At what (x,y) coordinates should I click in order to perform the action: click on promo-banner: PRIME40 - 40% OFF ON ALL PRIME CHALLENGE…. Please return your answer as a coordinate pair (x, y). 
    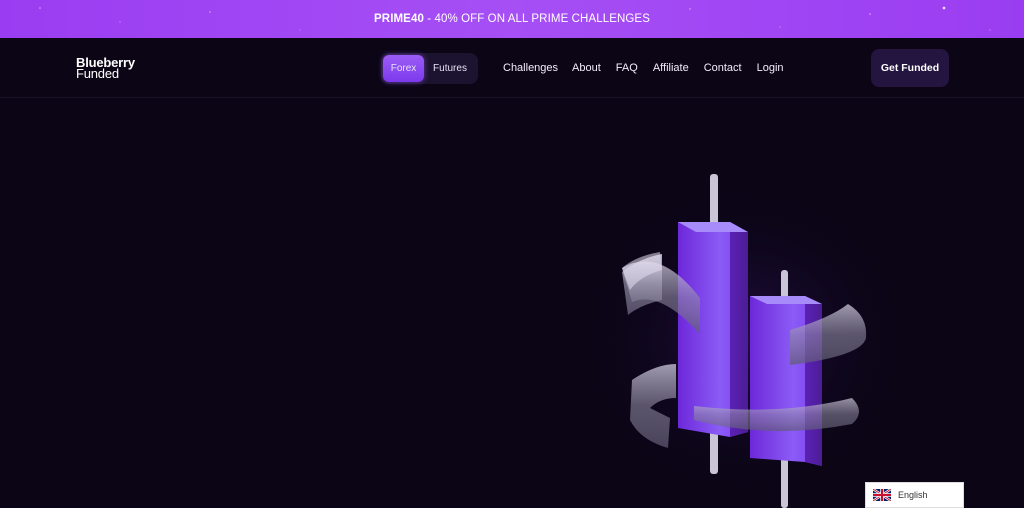
    Looking at the image, I should click on (512, 19).